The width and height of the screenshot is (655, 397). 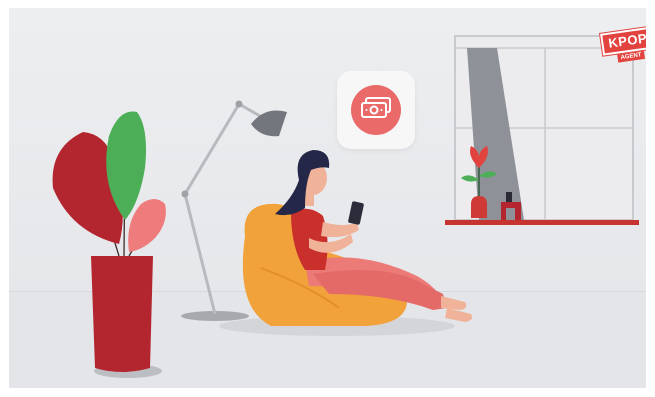 I want to click on app-tile-circle, so click(x=376, y=110).